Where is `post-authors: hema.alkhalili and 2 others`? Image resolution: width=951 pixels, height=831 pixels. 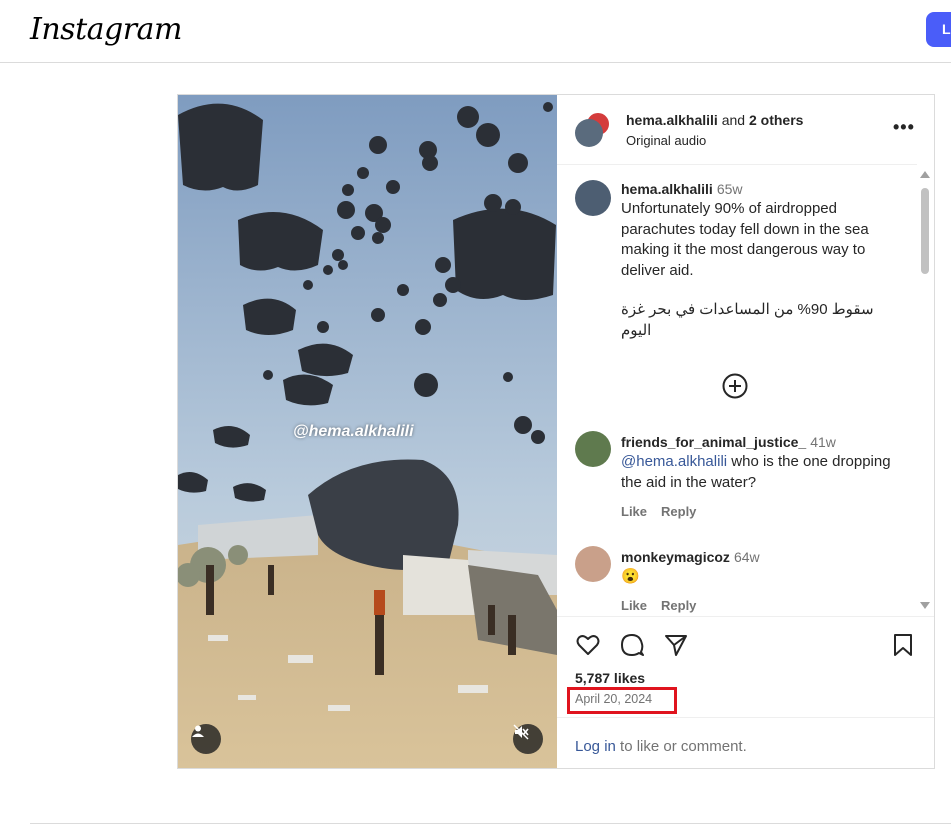
post-authors: hema.alkhalili and 2 others is located at coordinates (714, 120).